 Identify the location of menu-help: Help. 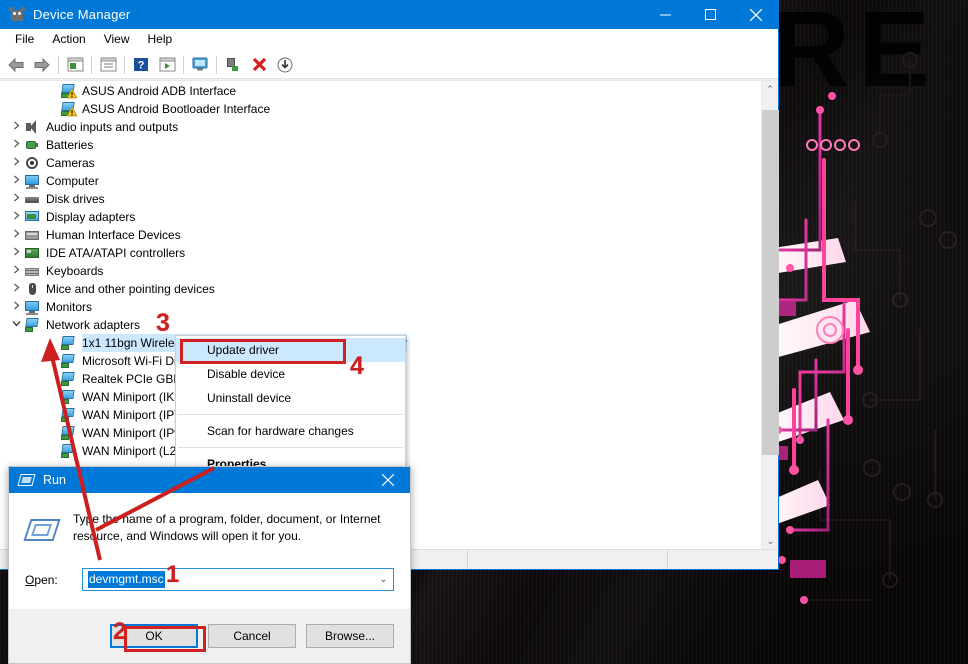
(160, 39).